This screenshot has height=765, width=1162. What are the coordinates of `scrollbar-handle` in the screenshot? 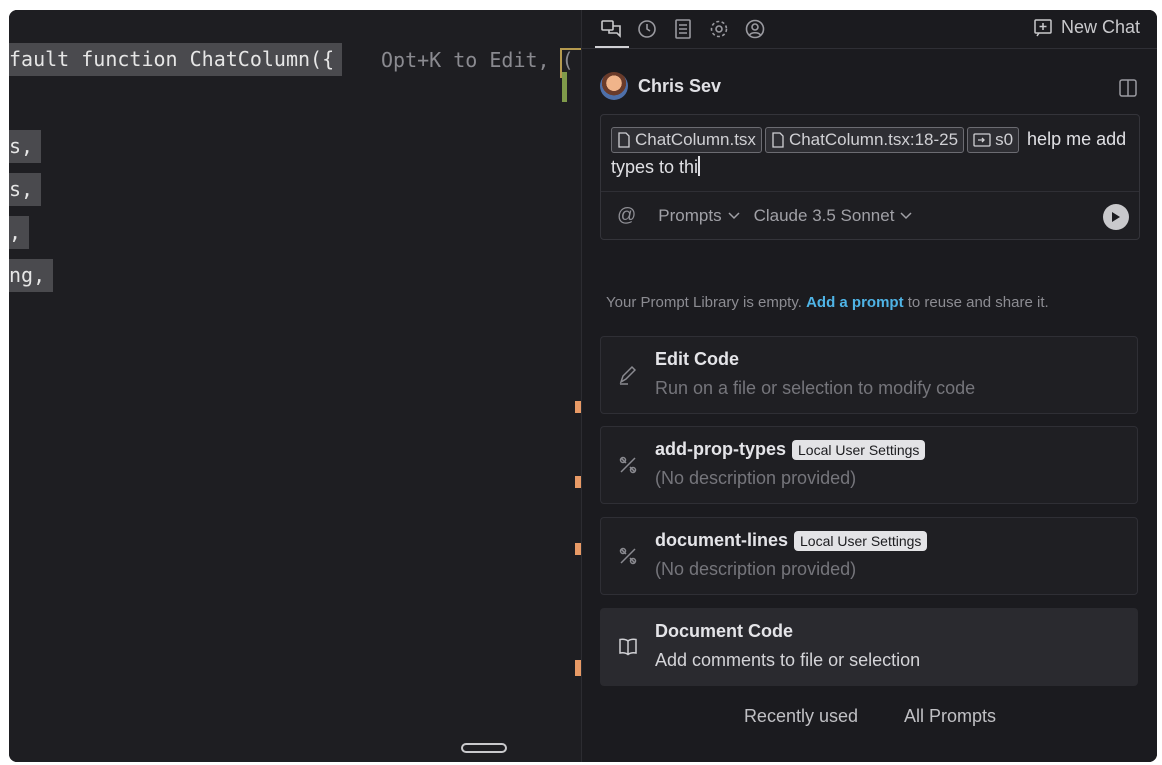 It's located at (484, 748).